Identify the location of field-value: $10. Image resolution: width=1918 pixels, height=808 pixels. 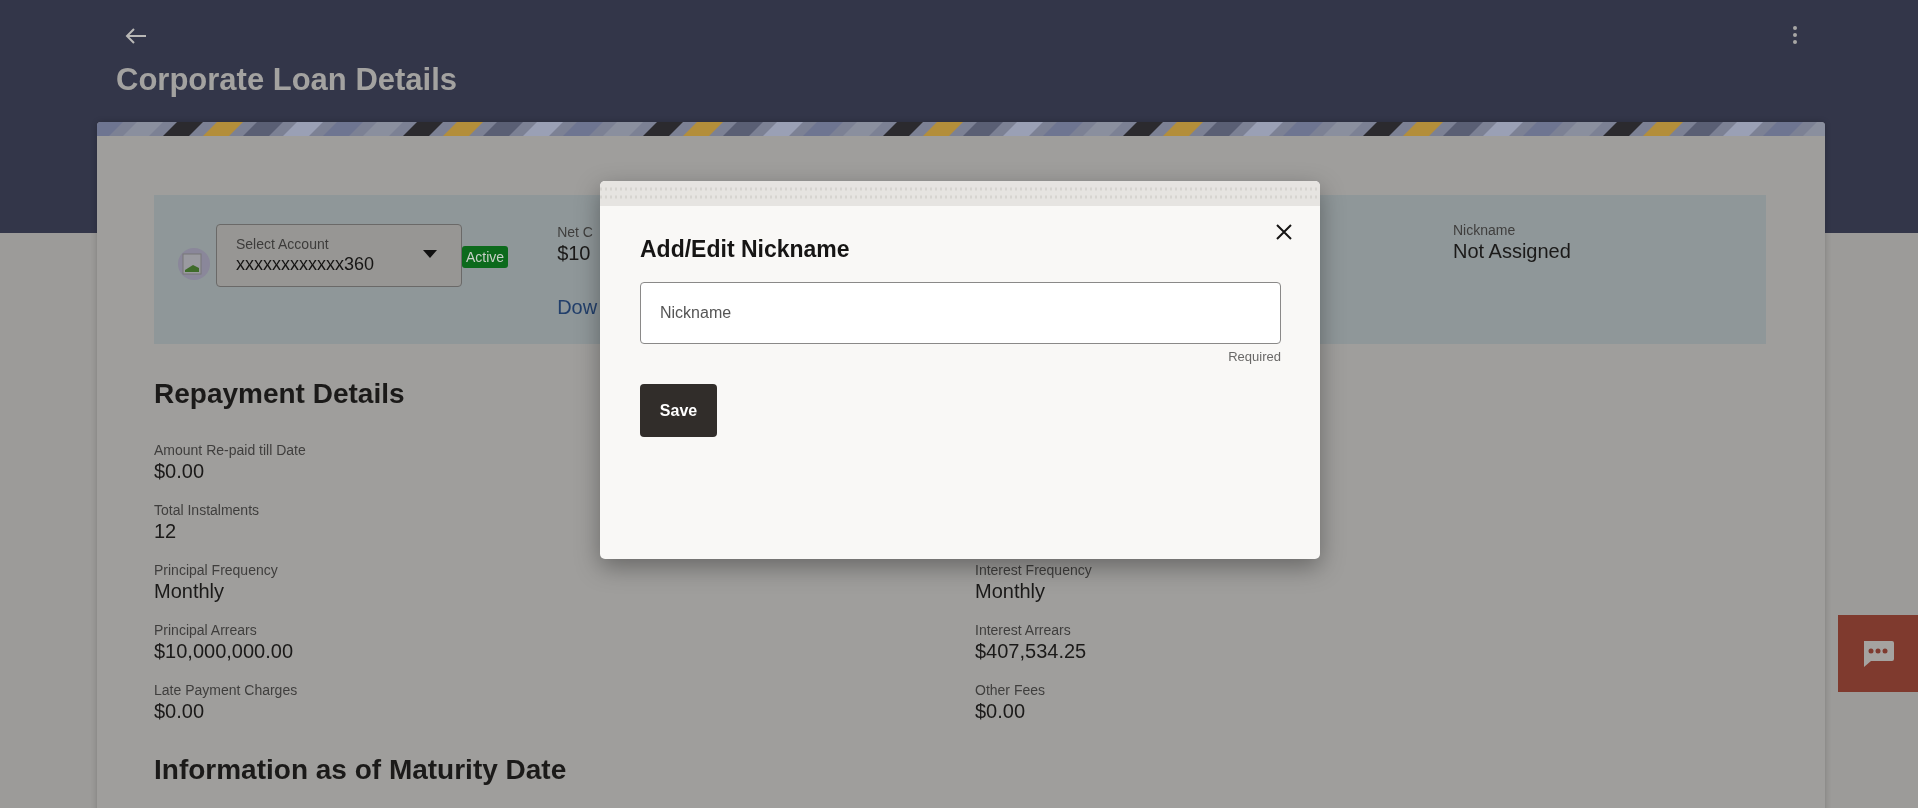
(574, 253).